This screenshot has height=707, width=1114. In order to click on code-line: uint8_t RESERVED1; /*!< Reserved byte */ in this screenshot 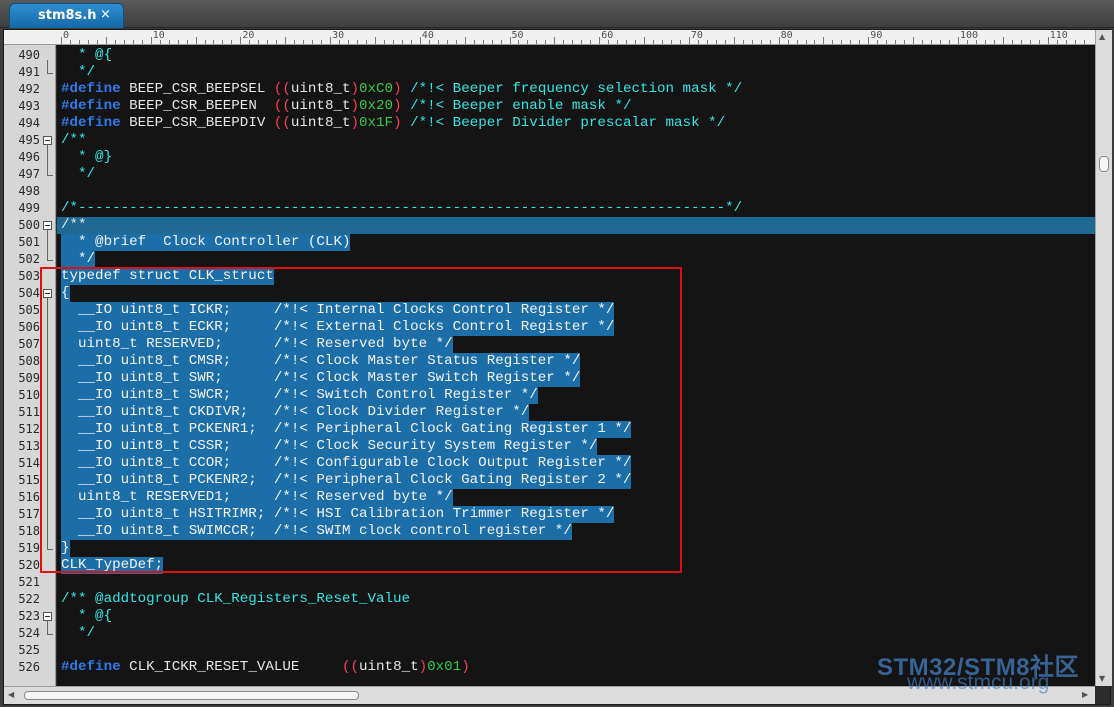, I will do `click(576, 497)`.